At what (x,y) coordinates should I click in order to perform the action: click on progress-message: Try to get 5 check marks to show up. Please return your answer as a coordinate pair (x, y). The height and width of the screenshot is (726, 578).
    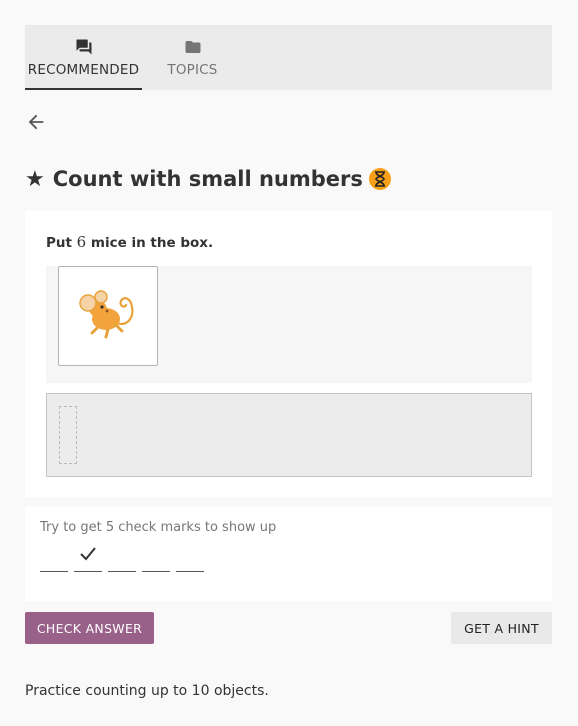
    Looking at the image, I should click on (158, 527).